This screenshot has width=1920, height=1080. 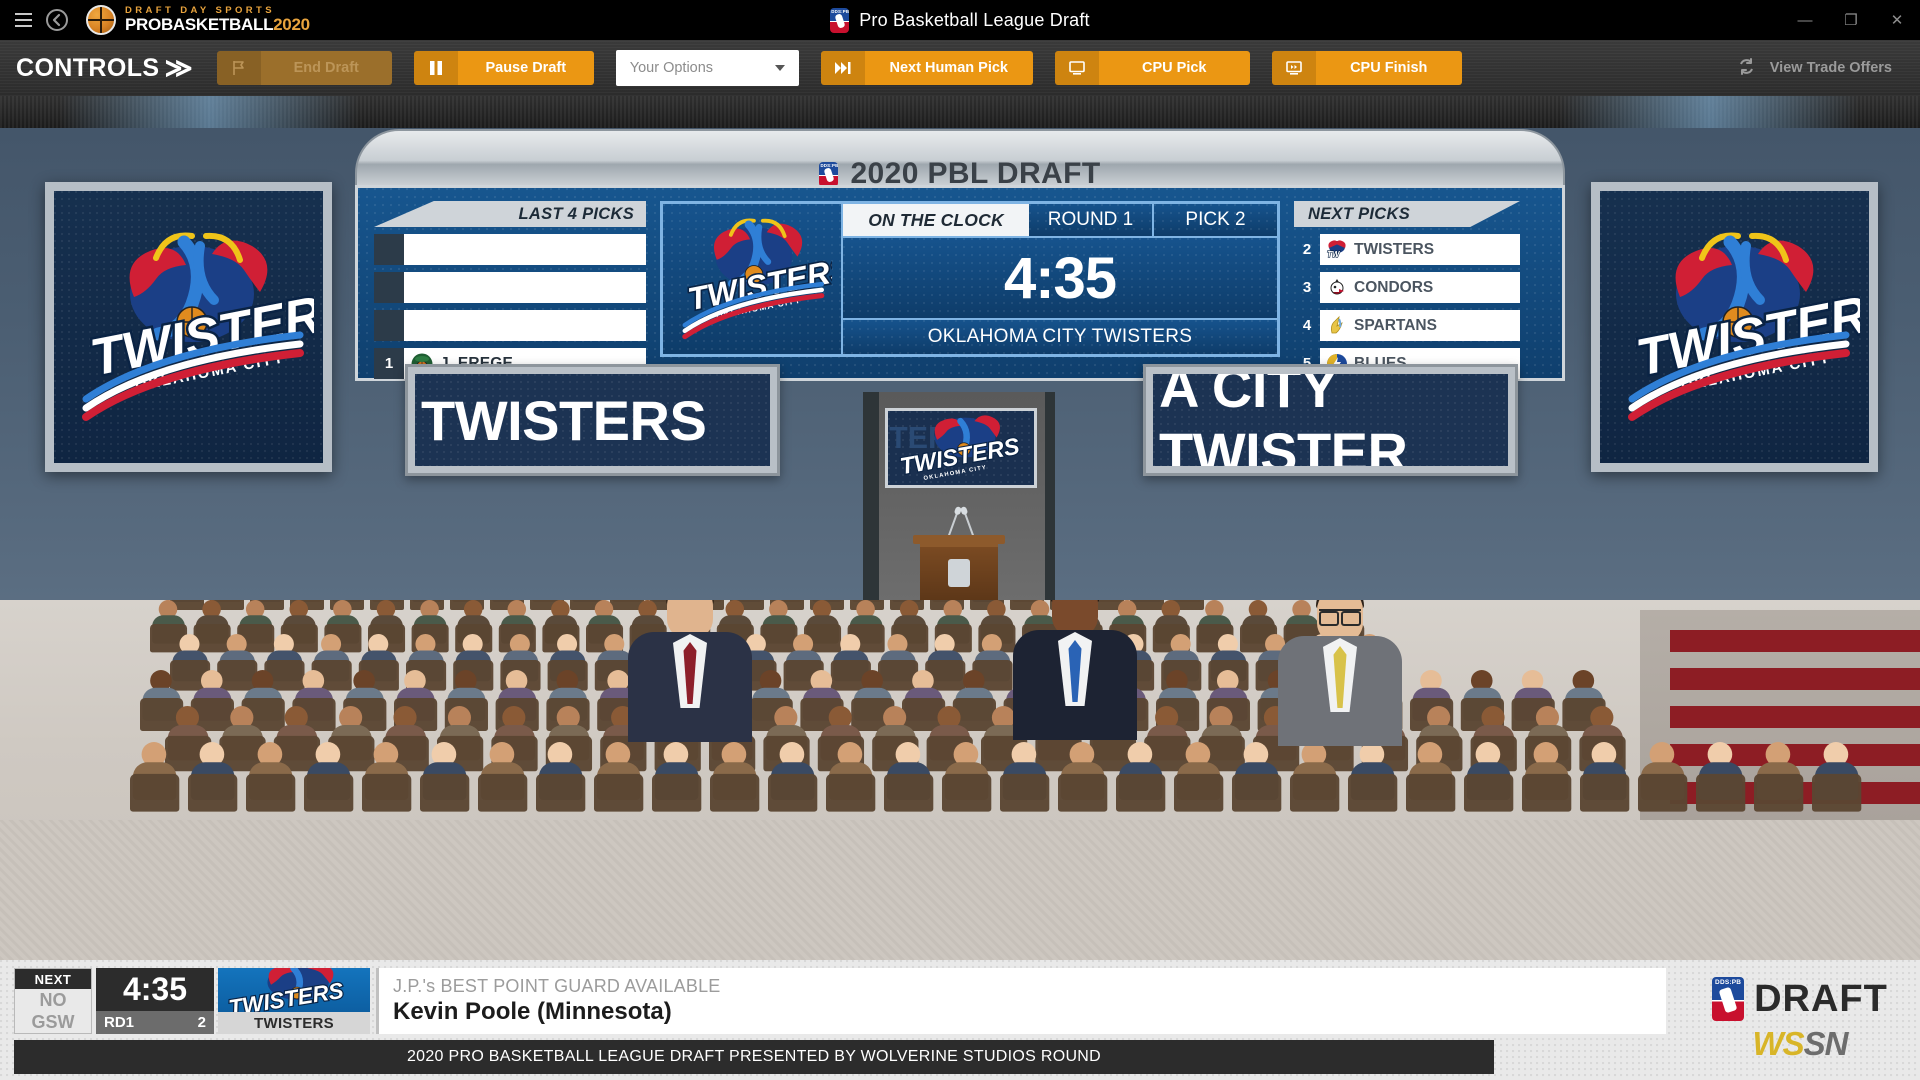 What do you see at coordinates (926, 68) in the screenshot?
I see `next-human-pick-button: Next Human Pick` at bounding box center [926, 68].